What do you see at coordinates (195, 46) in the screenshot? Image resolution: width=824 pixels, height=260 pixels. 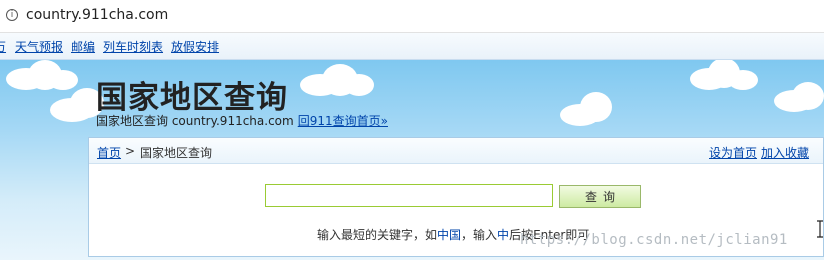 I see `nav-link-holiday: 放假安排` at bounding box center [195, 46].